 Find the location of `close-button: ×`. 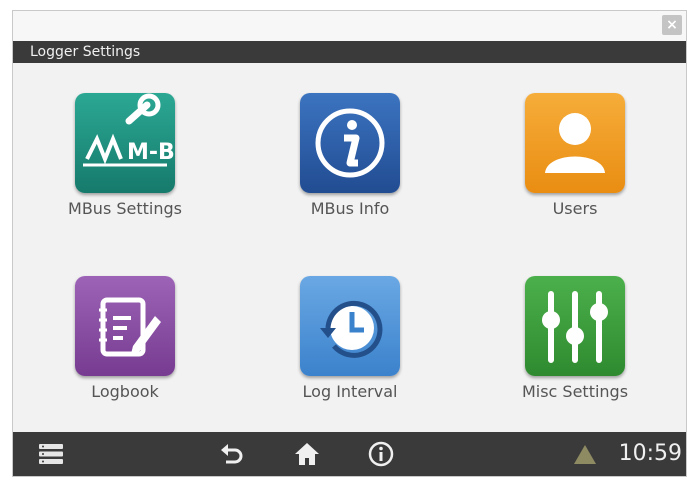

close-button: × is located at coordinates (672, 25).